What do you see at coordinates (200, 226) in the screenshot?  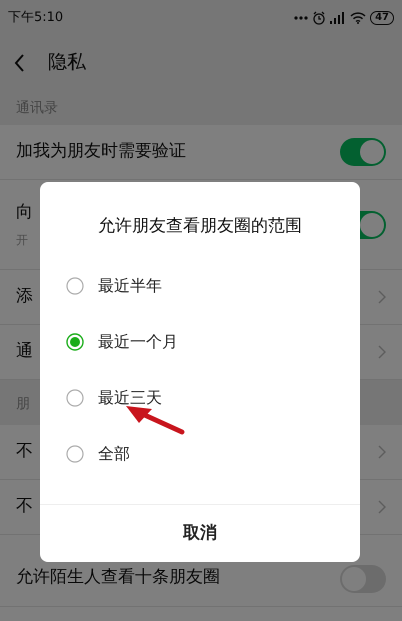 I see `dialog-title: 允许朋友查看朋友圈的范围` at bounding box center [200, 226].